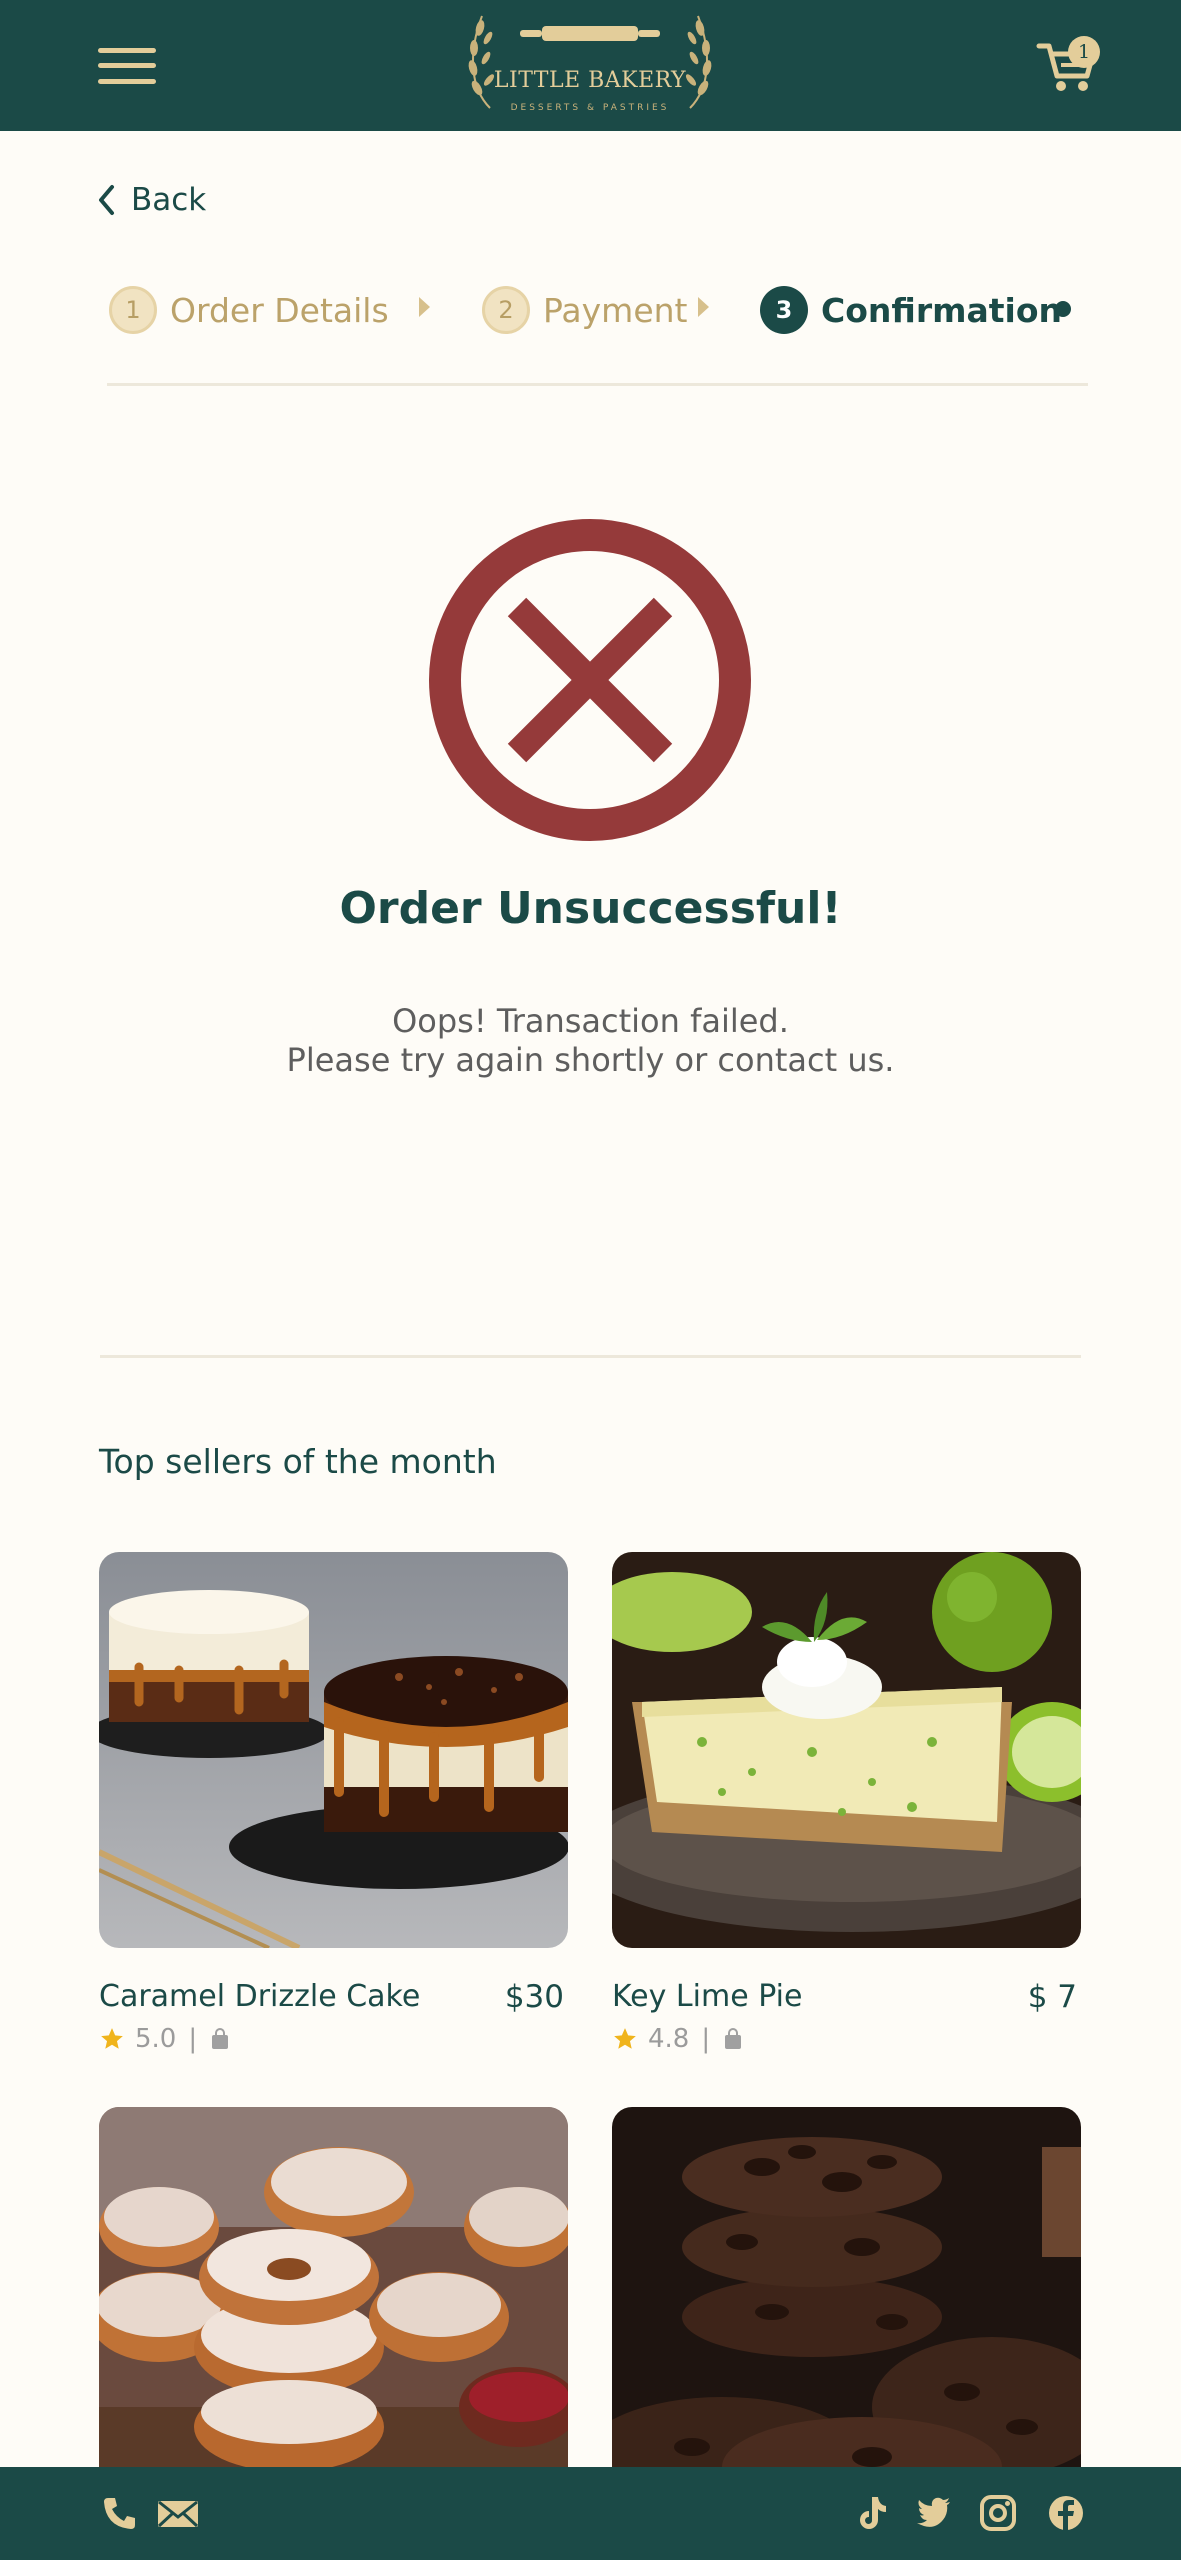 The image size is (1181, 2560). What do you see at coordinates (669, 2039) in the screenshot?
I see `rating-value: 4.8` at bounding box center [669, 2039].